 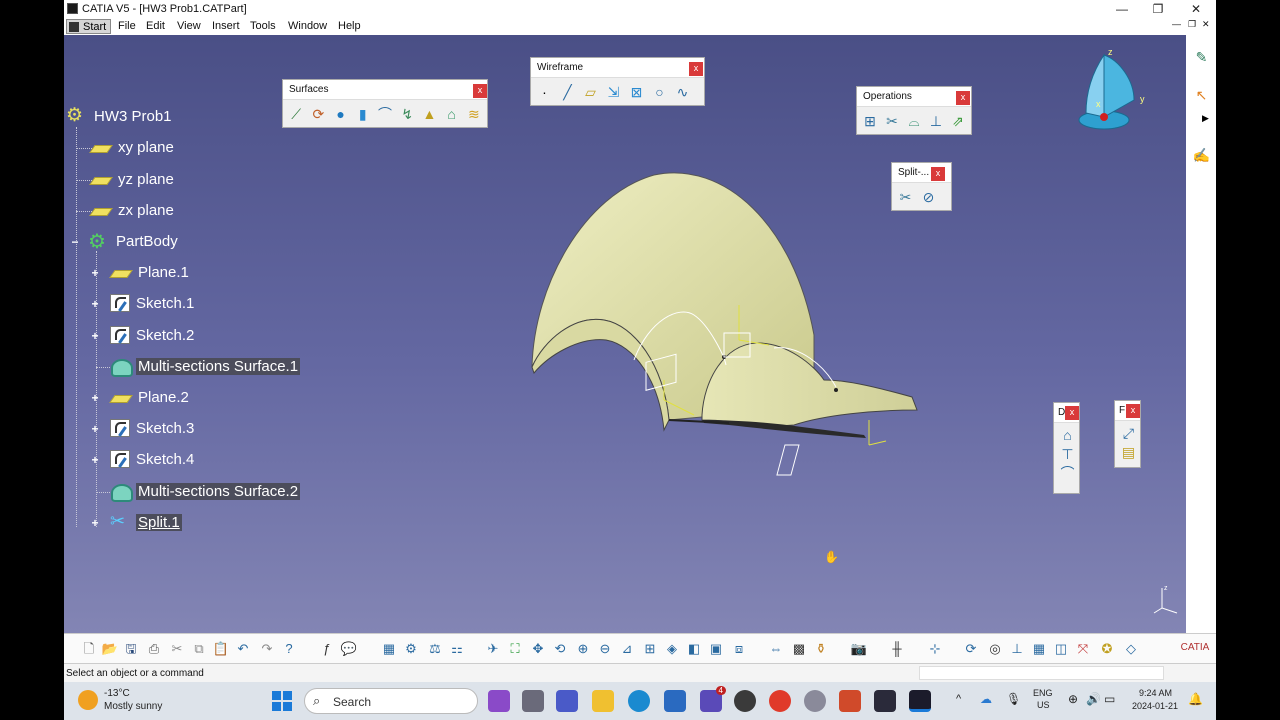 I want to click on tree-item-yz-plane: yz plane, so click(x=133, y=179).